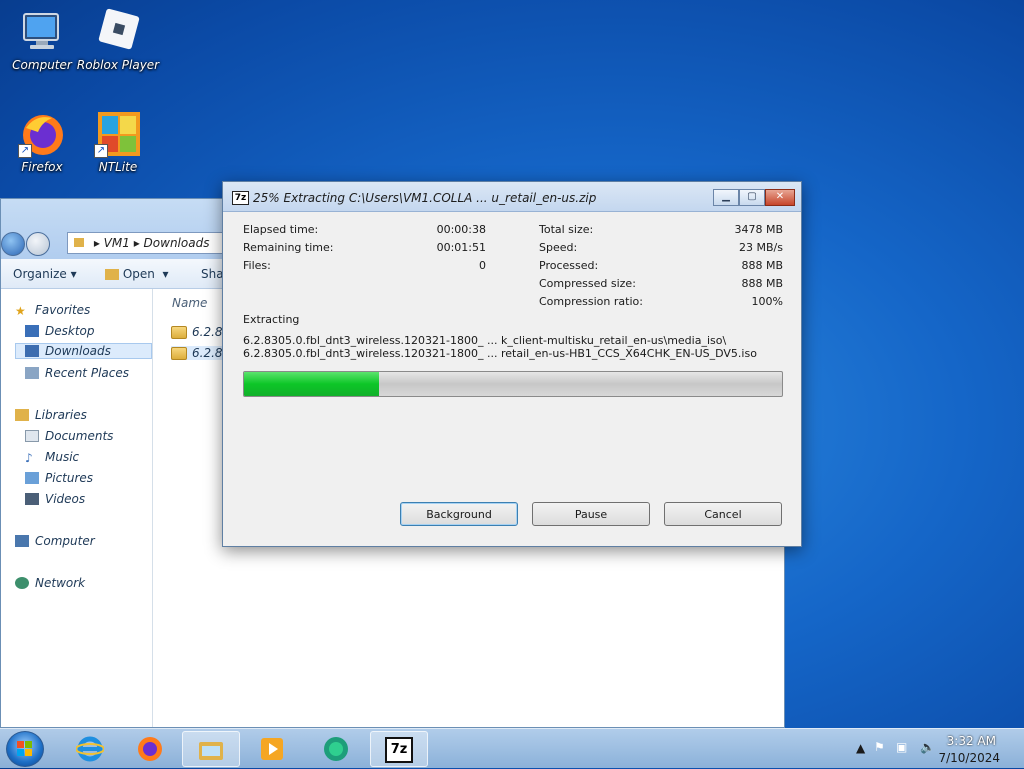  What do you see at coordinates (780, 197) in the screenshot?
I see `close-button: ✕` at bounding box center [780, 197].